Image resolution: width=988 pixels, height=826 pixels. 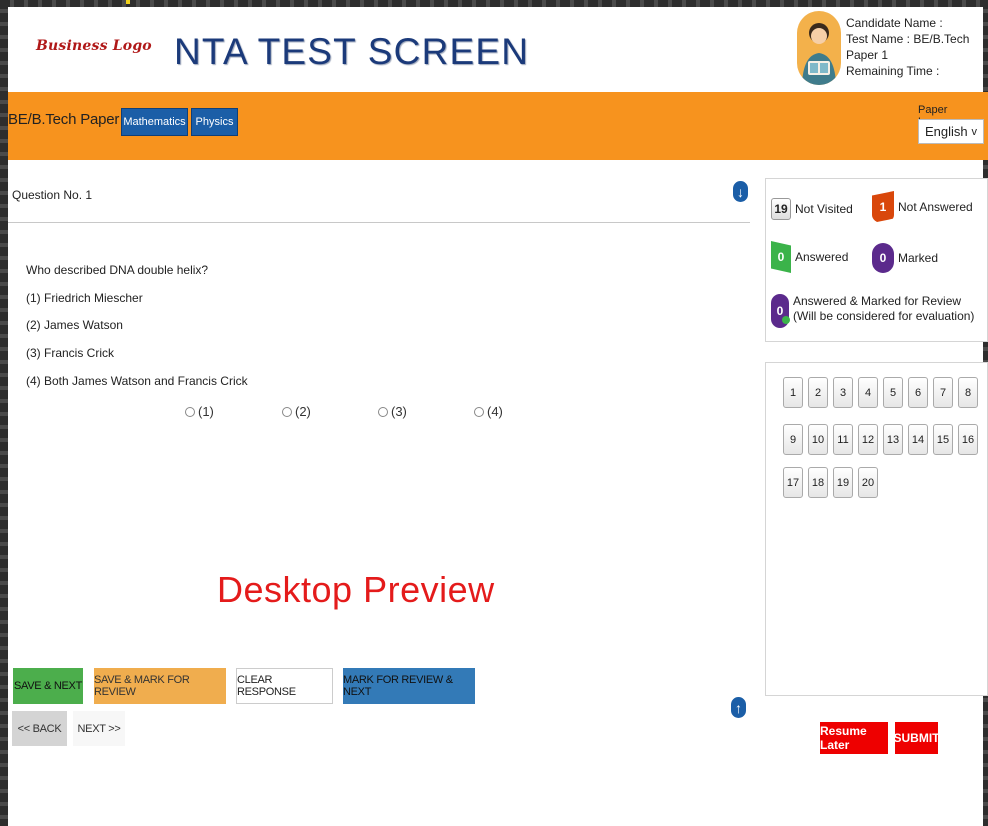 I want to click on answered-marked-count: 0, so click(x=780, y=311).